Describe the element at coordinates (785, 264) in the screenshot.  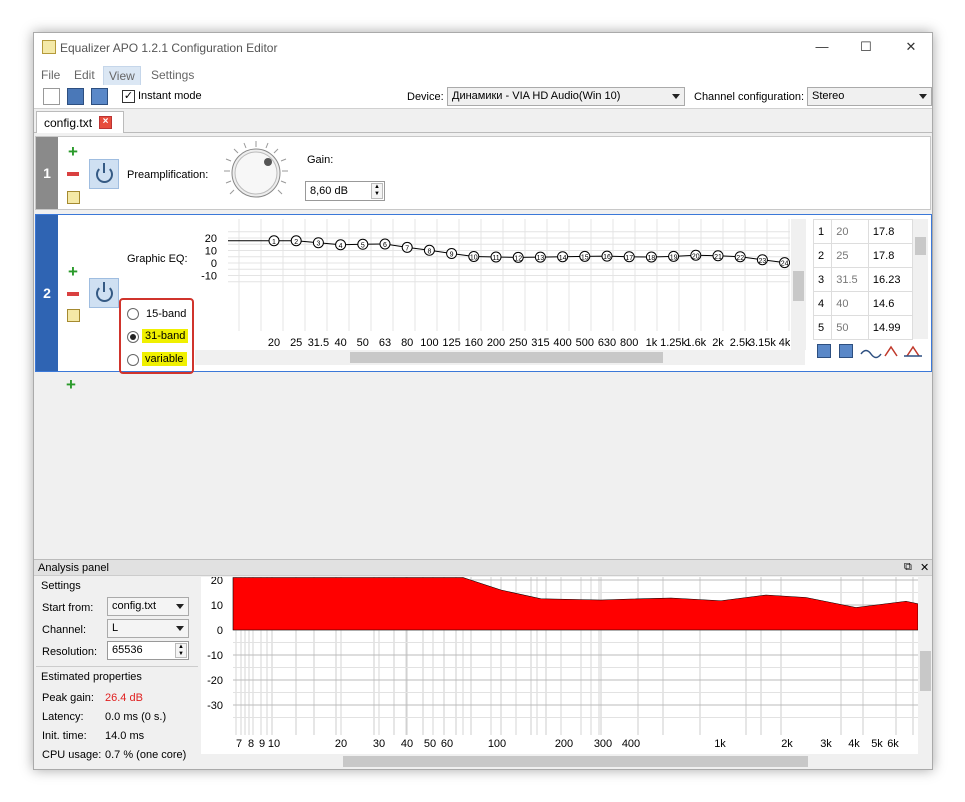
I see `eq-node-label: 24` at that location.